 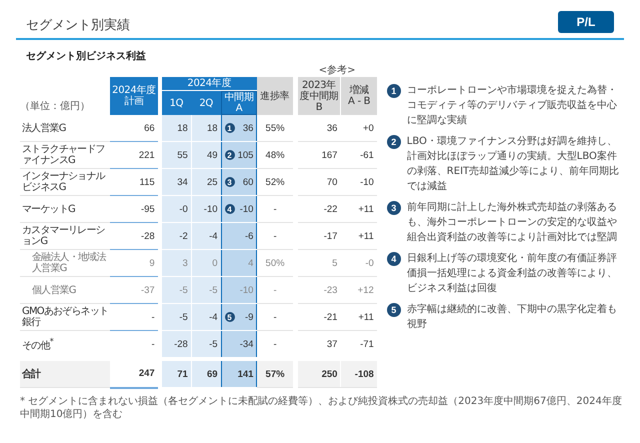 What do you see at coordinates (65, 317) in the screenshot?
I see `row-label: GMOあおぞらネット銀行` at bounding box center [65, 317].